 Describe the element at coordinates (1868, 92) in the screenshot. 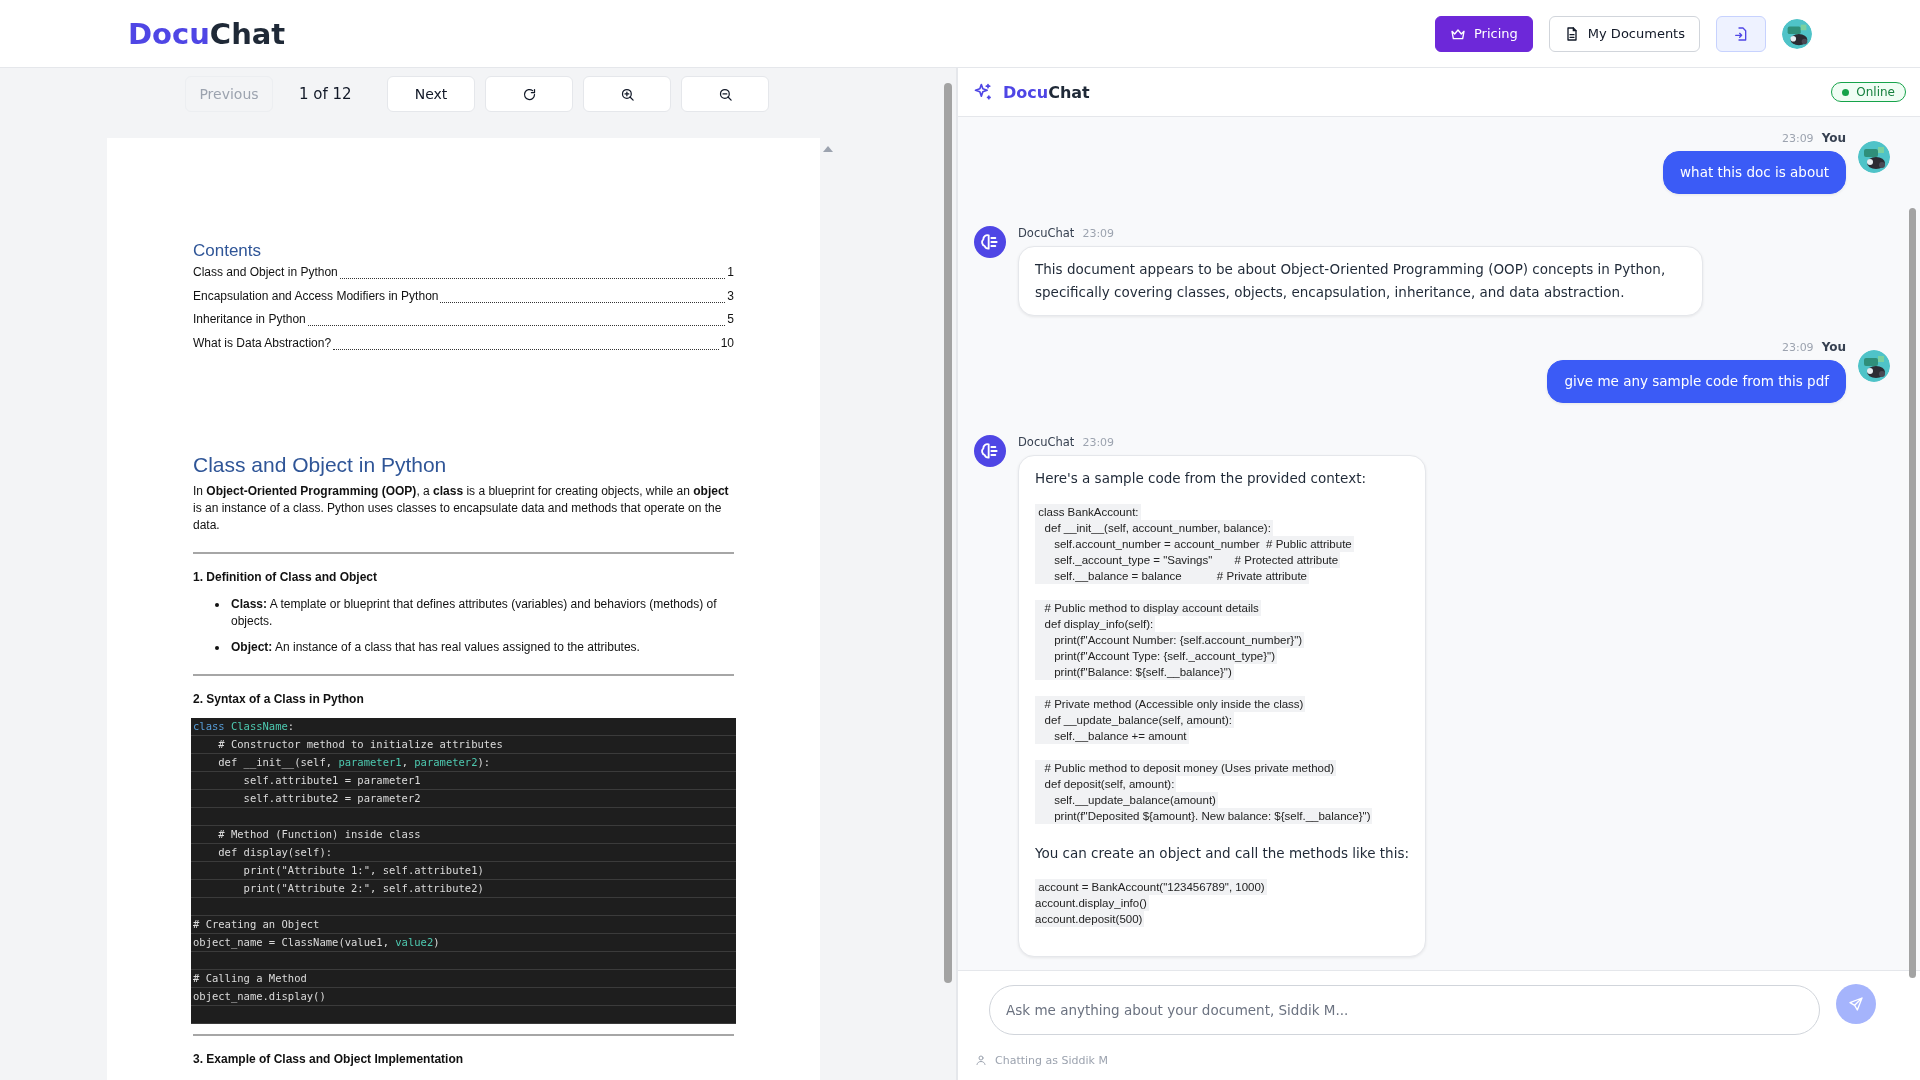

I see `status-badge: Online` at that location.